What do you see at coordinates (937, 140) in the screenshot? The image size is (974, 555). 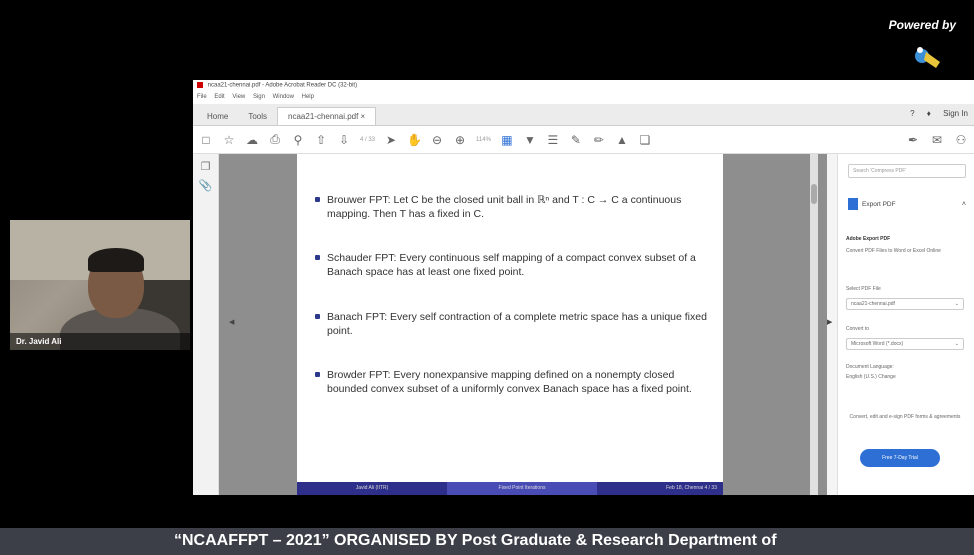 I see `share-mail-icon: ✉` at bounding box center [937, 140].